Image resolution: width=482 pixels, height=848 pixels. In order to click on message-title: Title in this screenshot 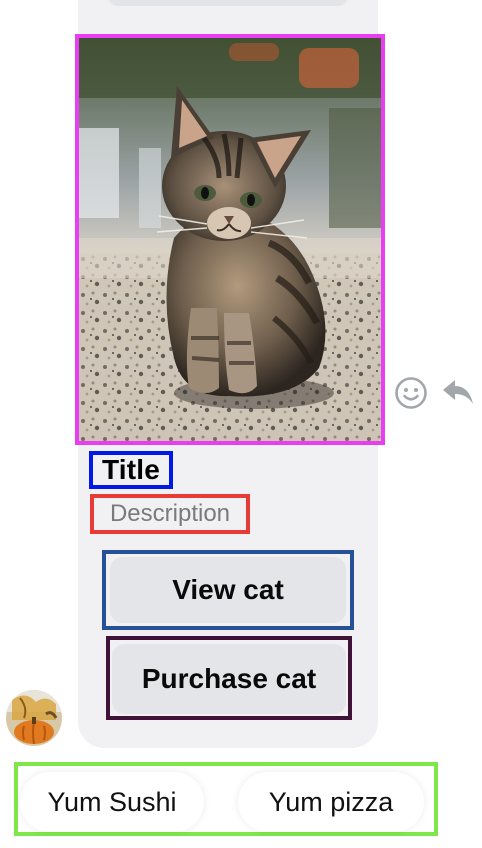, I will do `click(131, 469)`.